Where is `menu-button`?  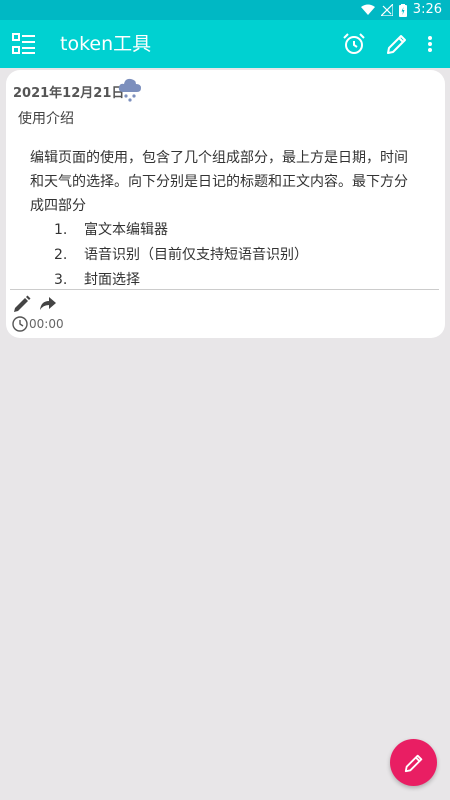
menu-button is located at coordinates (24, 44).